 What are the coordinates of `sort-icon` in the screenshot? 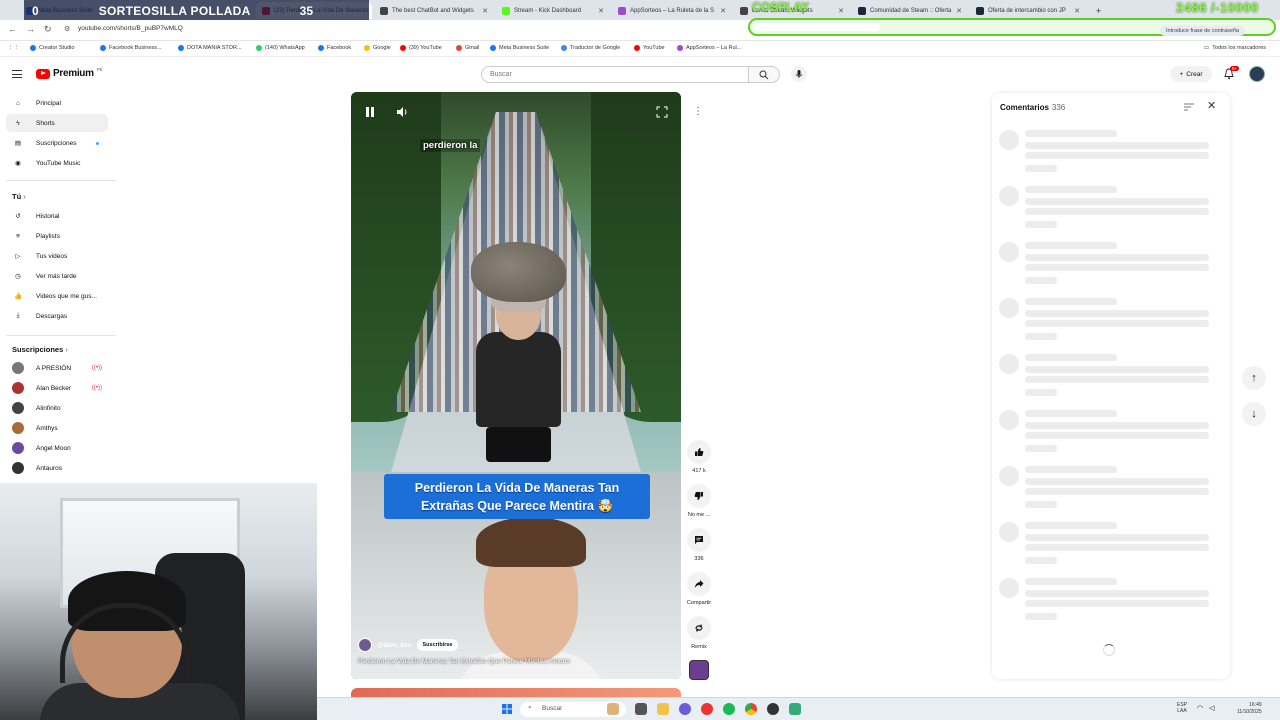 It's located at (1189, 107).